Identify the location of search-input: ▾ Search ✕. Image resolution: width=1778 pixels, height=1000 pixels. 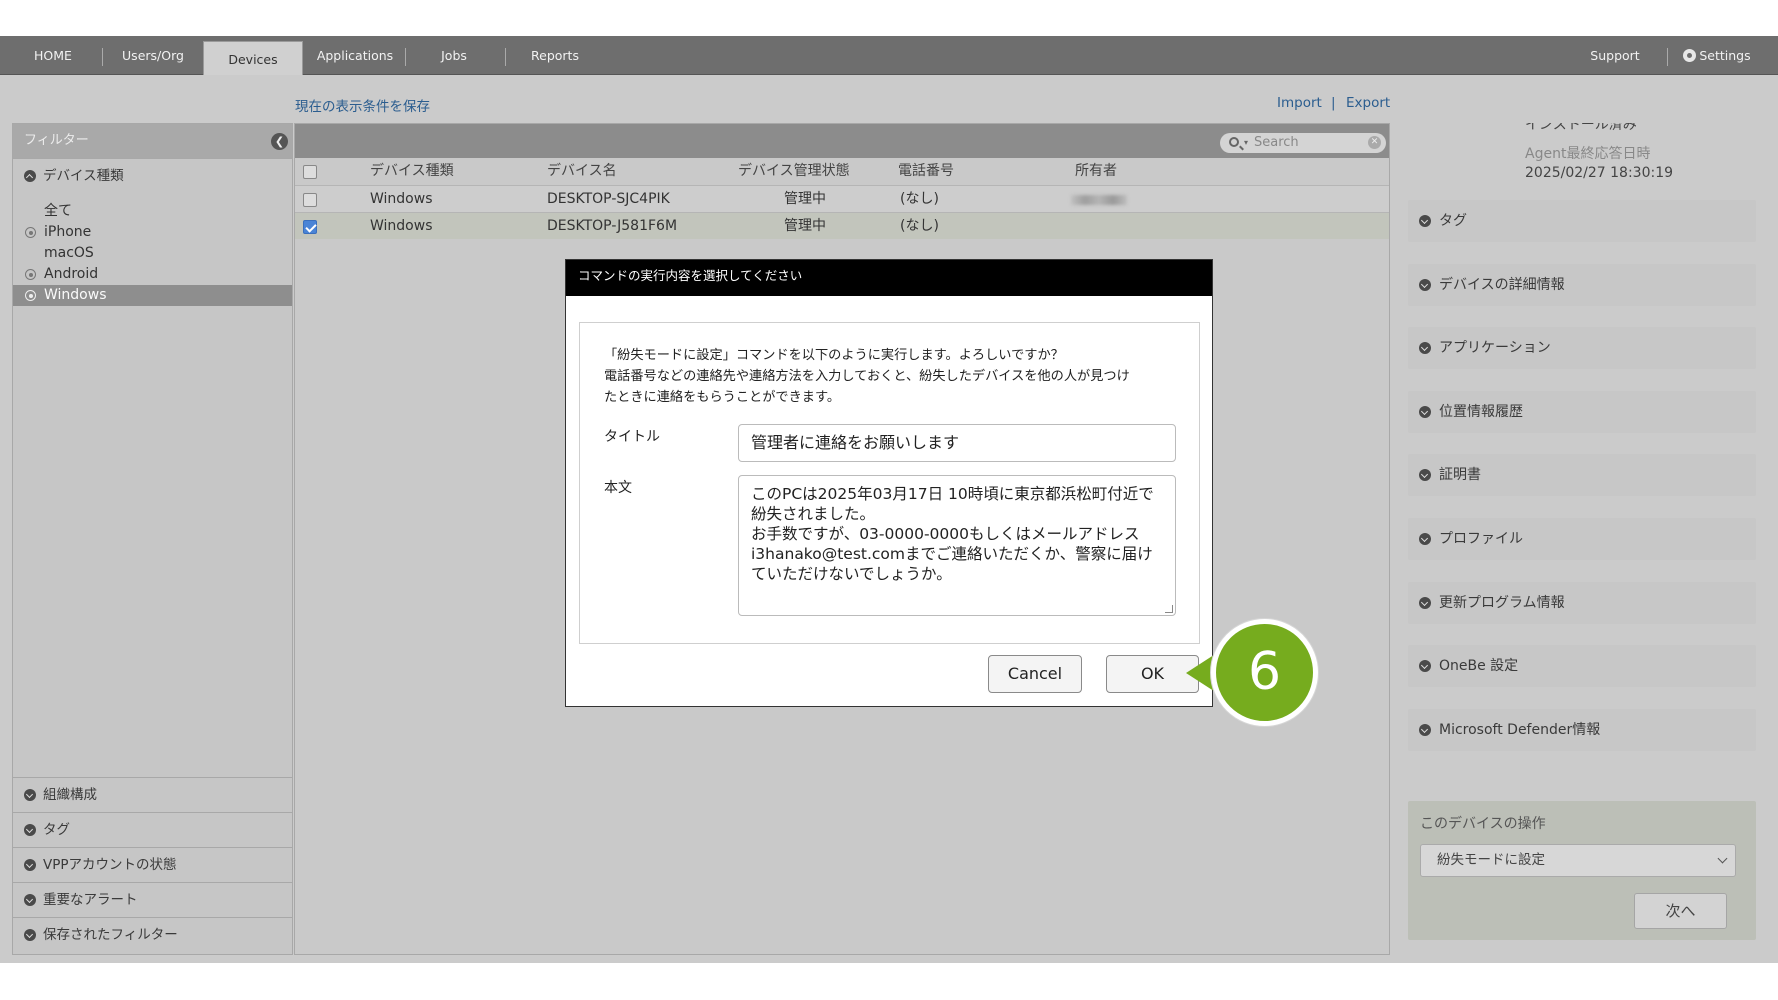
(1303, 143).